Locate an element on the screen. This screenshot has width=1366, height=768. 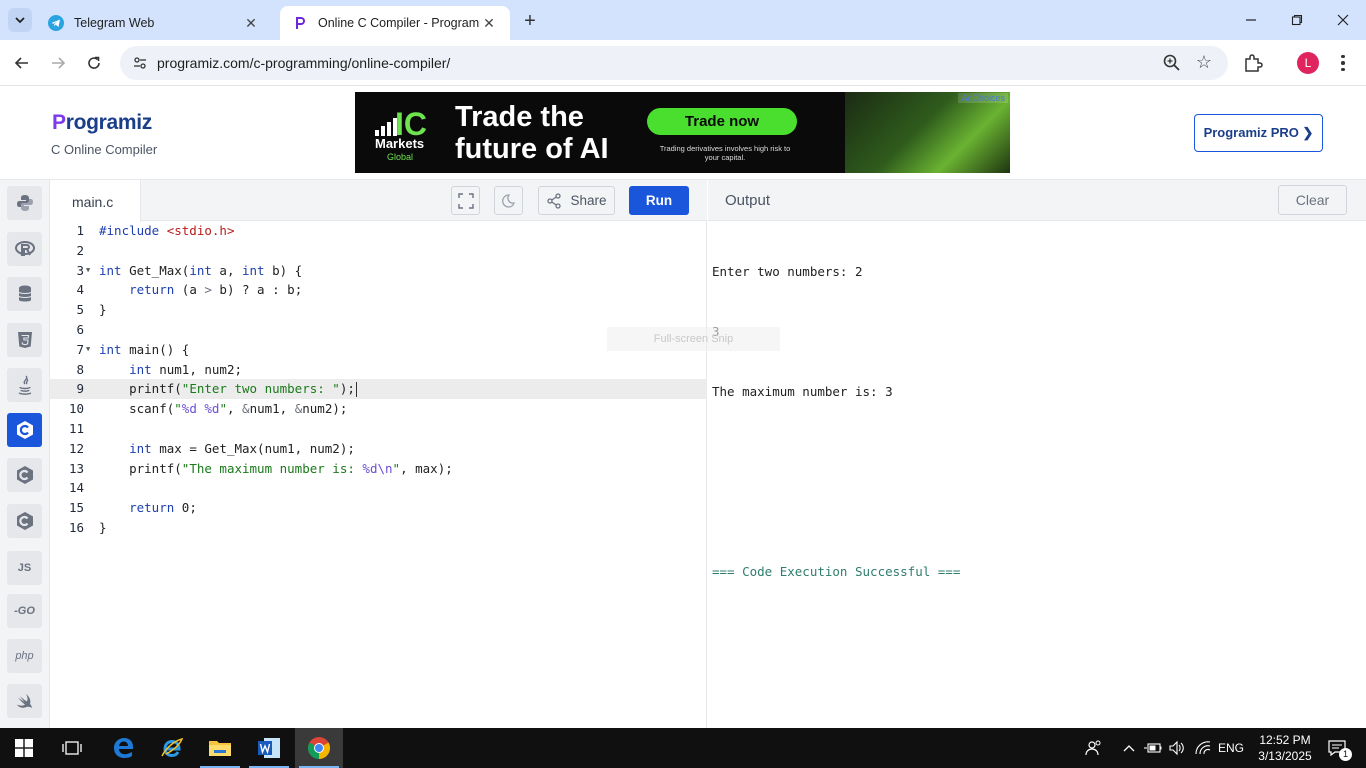
go-icon: -GO is located at coordinates (24, 611).